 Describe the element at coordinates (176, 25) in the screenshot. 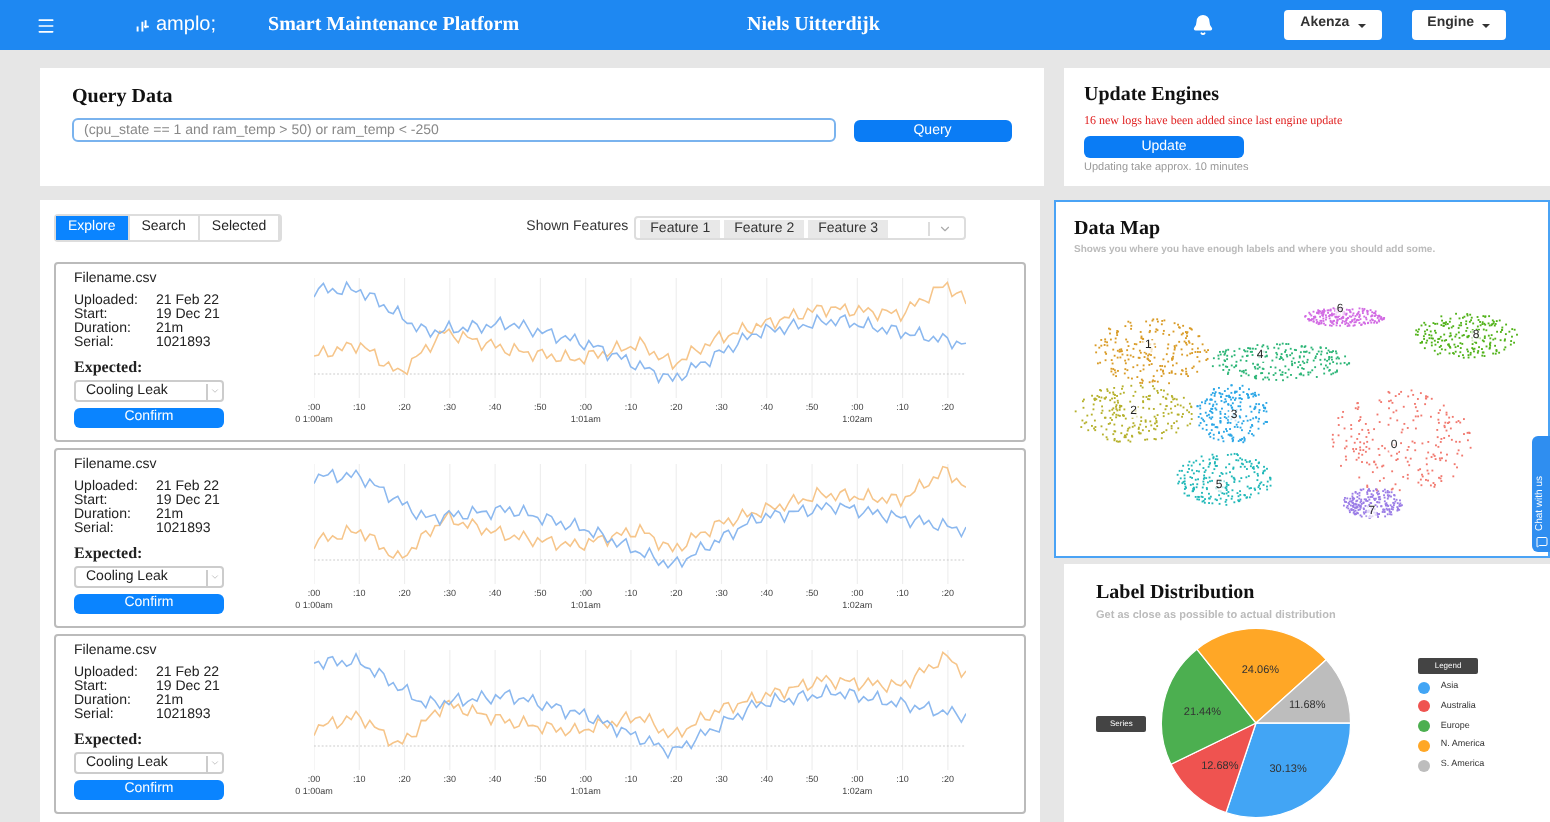

I see `logo: amplo;` at that location.